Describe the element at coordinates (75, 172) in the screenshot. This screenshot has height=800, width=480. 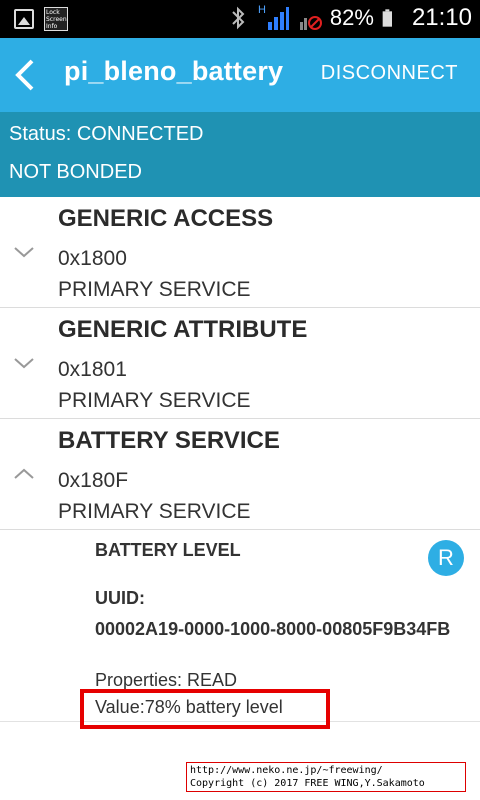
I see `bond-status: NOT BONDED` at that location.